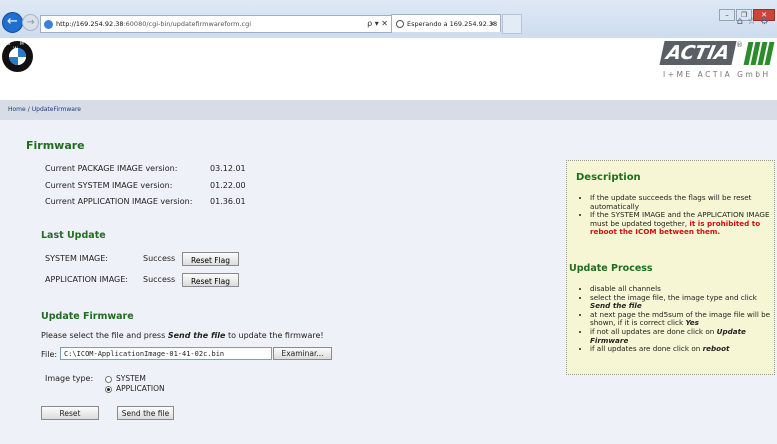 The image size is (777, 444). I want to click on flag-label: APPLICATION IMAGE:, so click(86, 279).